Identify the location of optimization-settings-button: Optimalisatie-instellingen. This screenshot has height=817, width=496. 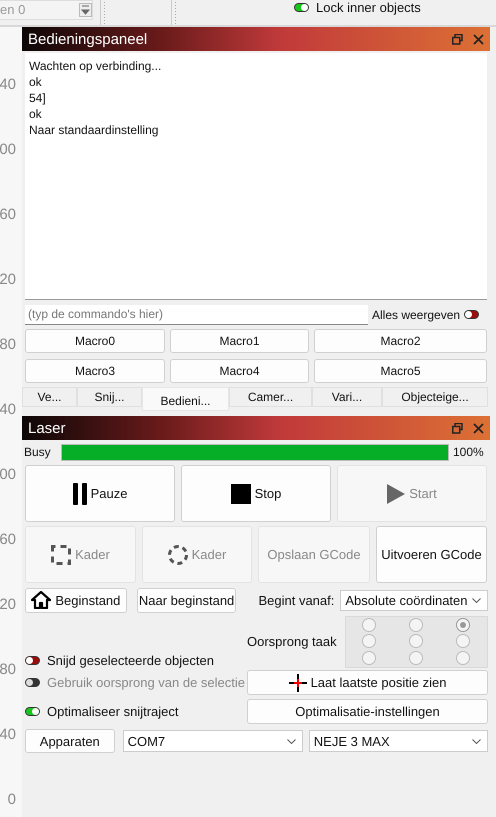
(367, 711).